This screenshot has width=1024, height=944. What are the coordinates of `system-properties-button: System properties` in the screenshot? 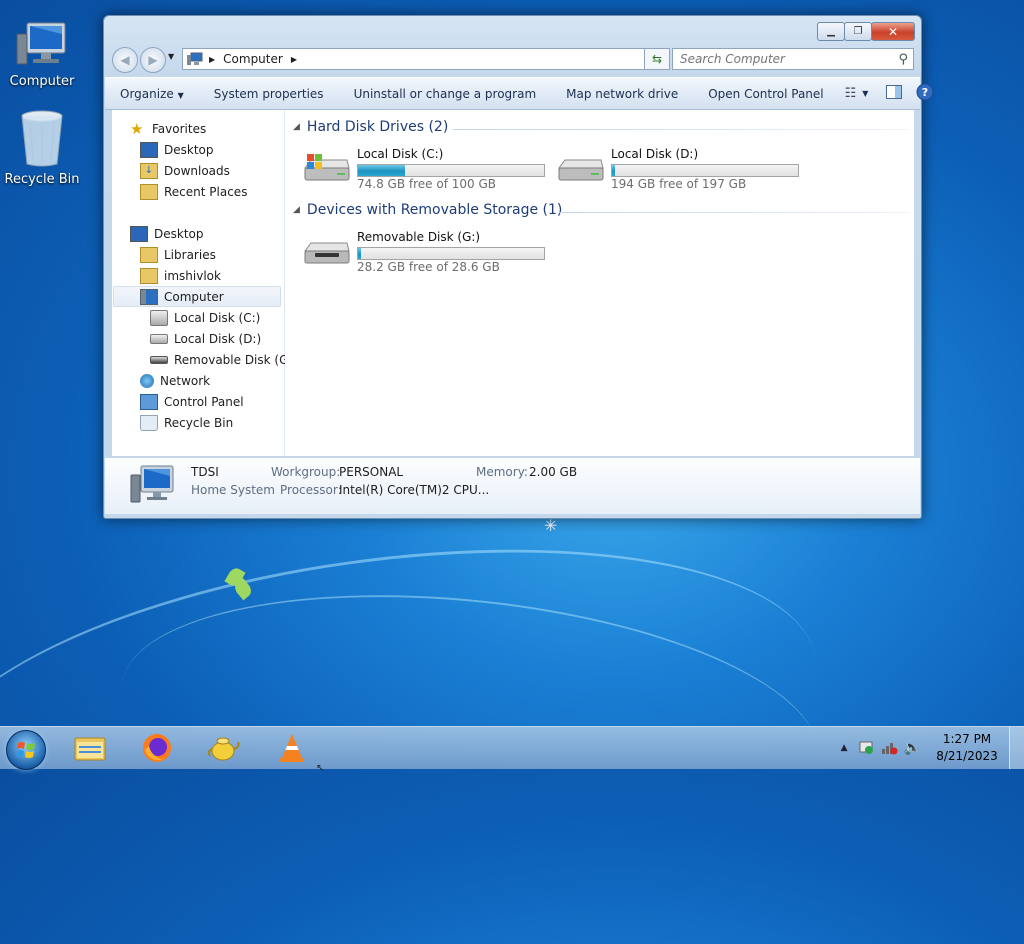 It's located at (269, 94).